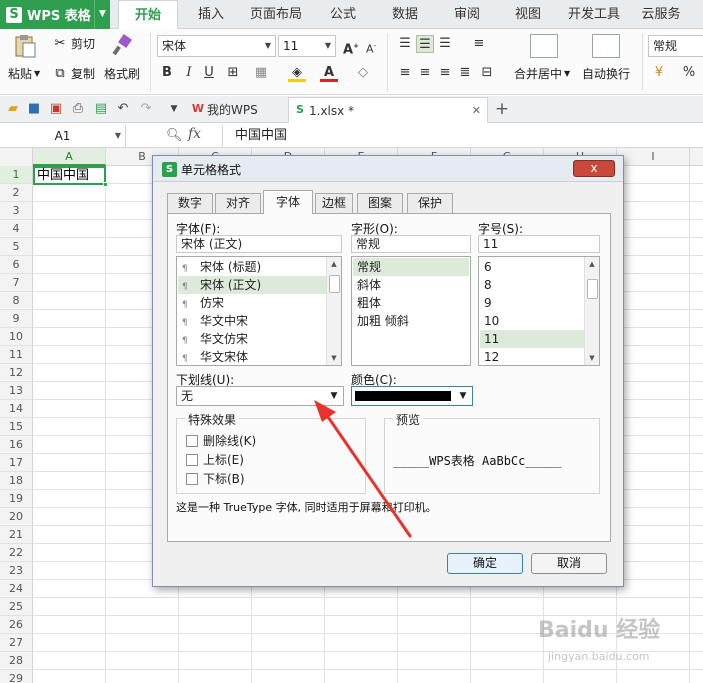 This screenshot has height=683, width=703. What do you see at coordinates (388, 110) in the screenshot?
I see `doc-tab-1-xlsx: S 1.xlsx * ✕` at bounding box center [388, 110].